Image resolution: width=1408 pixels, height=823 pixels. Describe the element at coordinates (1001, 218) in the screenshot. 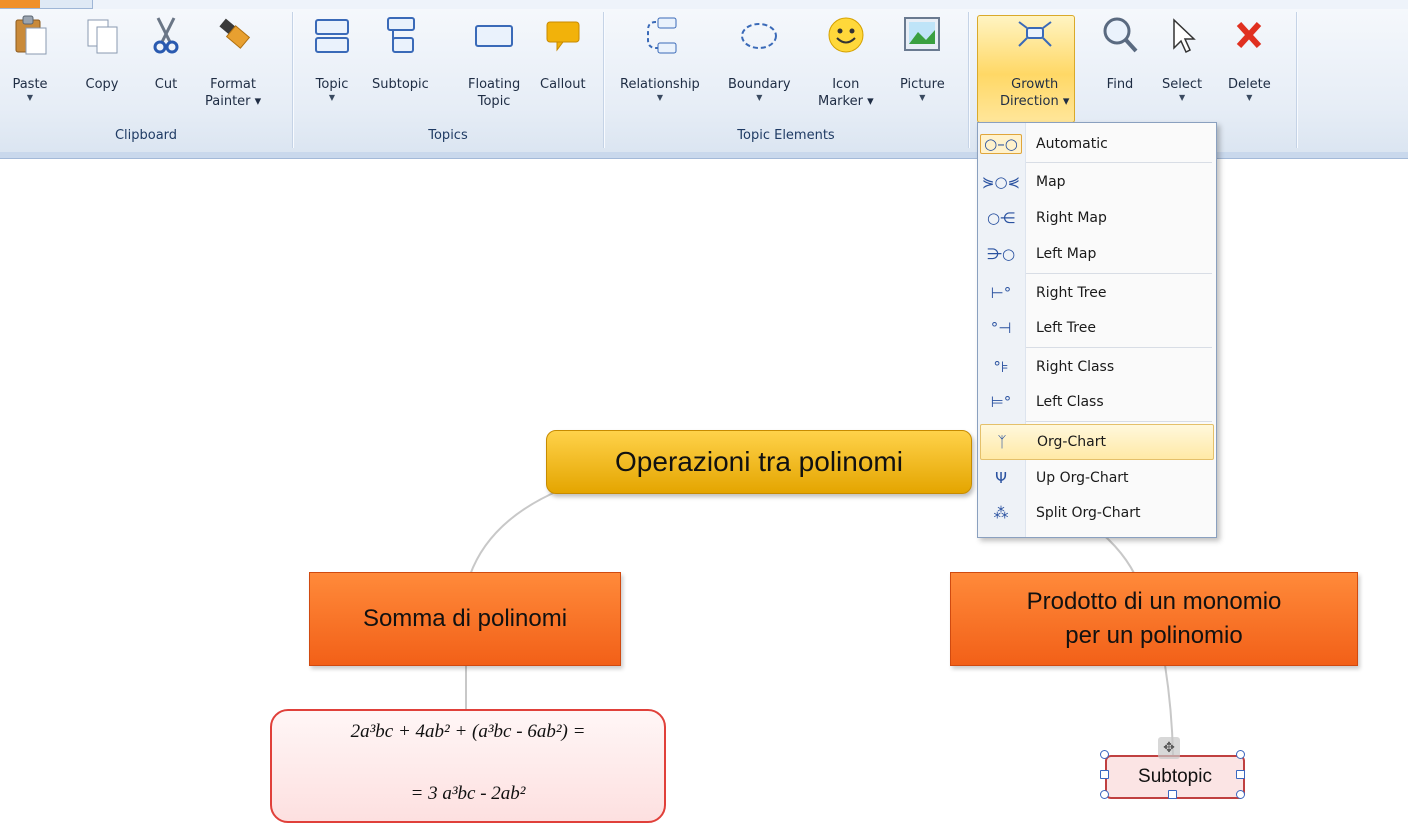

I see `right-map-icon: ○⋲` at that location.